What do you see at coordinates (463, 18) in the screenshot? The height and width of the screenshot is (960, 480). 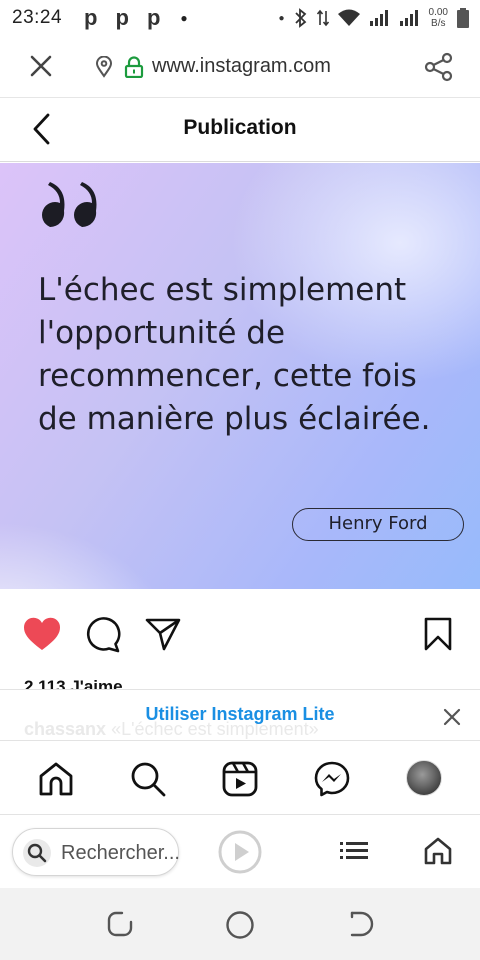 I see `battery-icon` at bounding box center [463, 18].